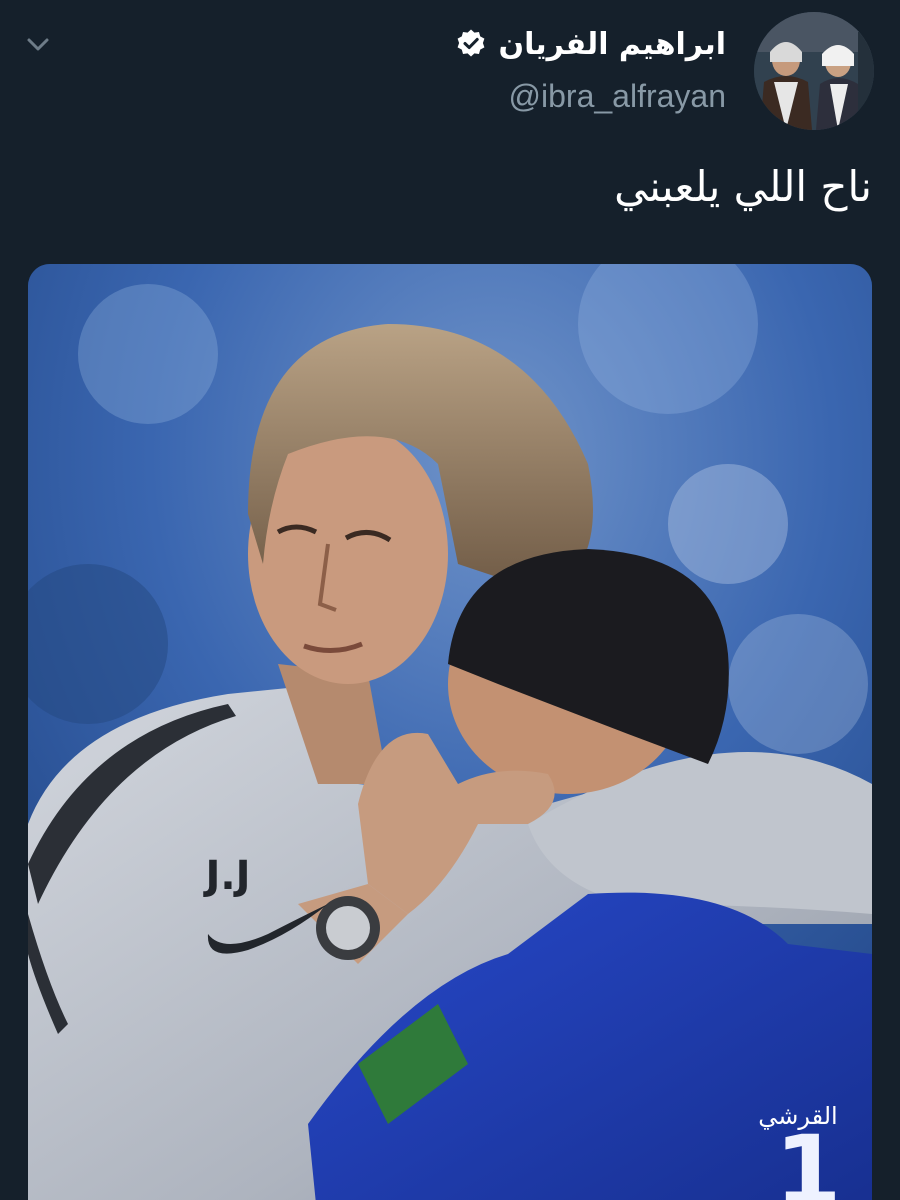 This screenshot has height=1200, width=900. I want to click on chevron-down-icon, so click(38, 44).